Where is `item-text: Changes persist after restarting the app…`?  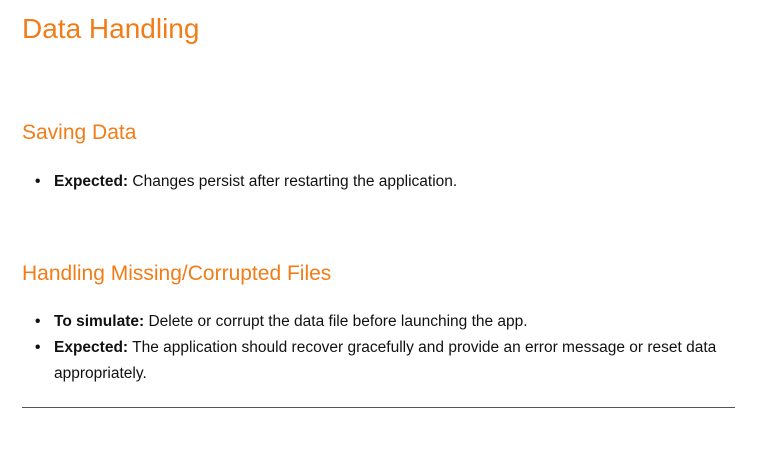
item-text: Changes persist after restarting the app… is located at coordinates (293, 181).